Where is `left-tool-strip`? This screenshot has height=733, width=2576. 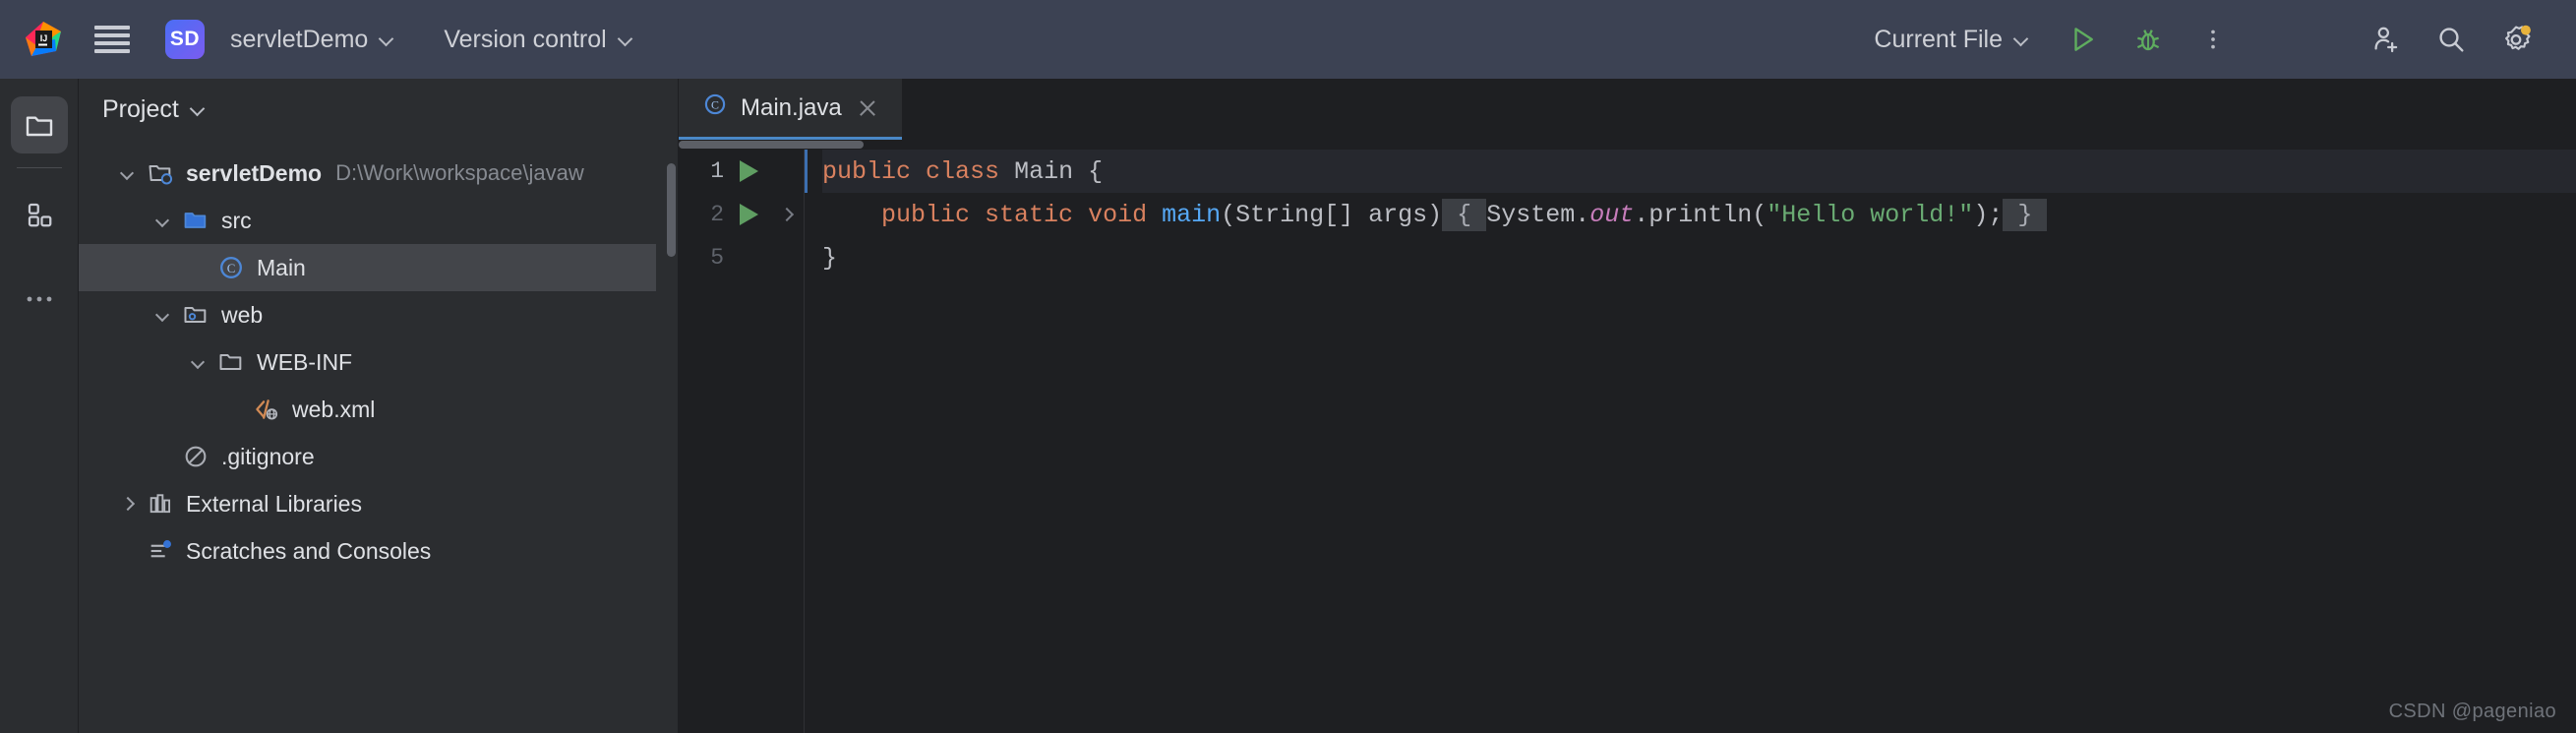 left-tool-strip is located at coordinates (39, 406).